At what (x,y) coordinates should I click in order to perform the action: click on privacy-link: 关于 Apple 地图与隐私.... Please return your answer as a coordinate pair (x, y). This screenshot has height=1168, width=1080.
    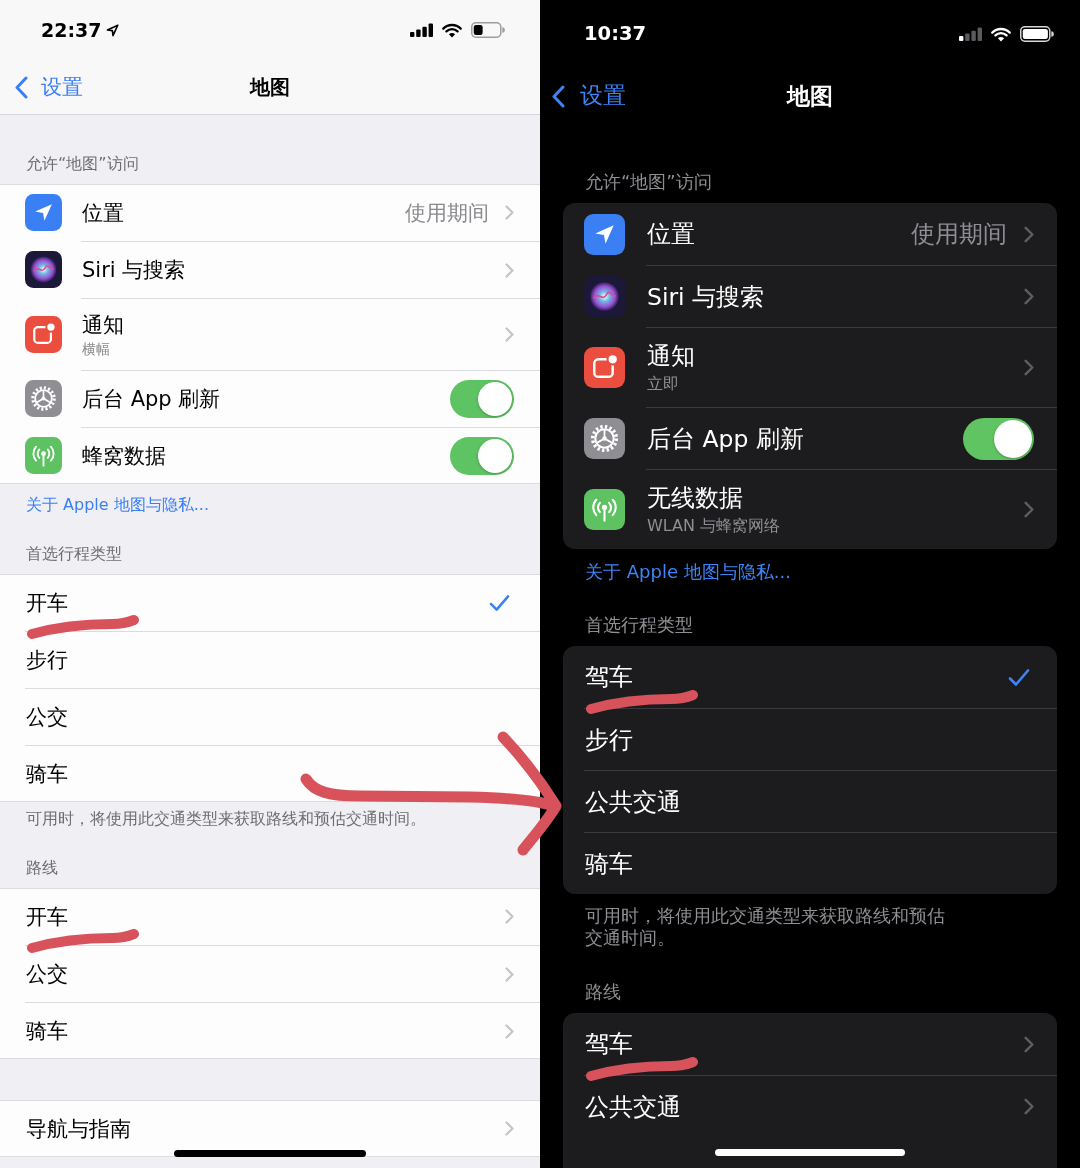
    Looking at the image, I should click on (688, 571).